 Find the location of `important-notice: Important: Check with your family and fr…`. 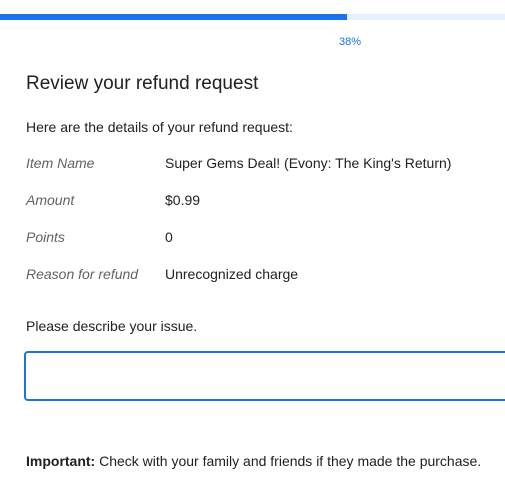

important-notice: Important: Check with your family and fr… is located at coordinates (253, 461).